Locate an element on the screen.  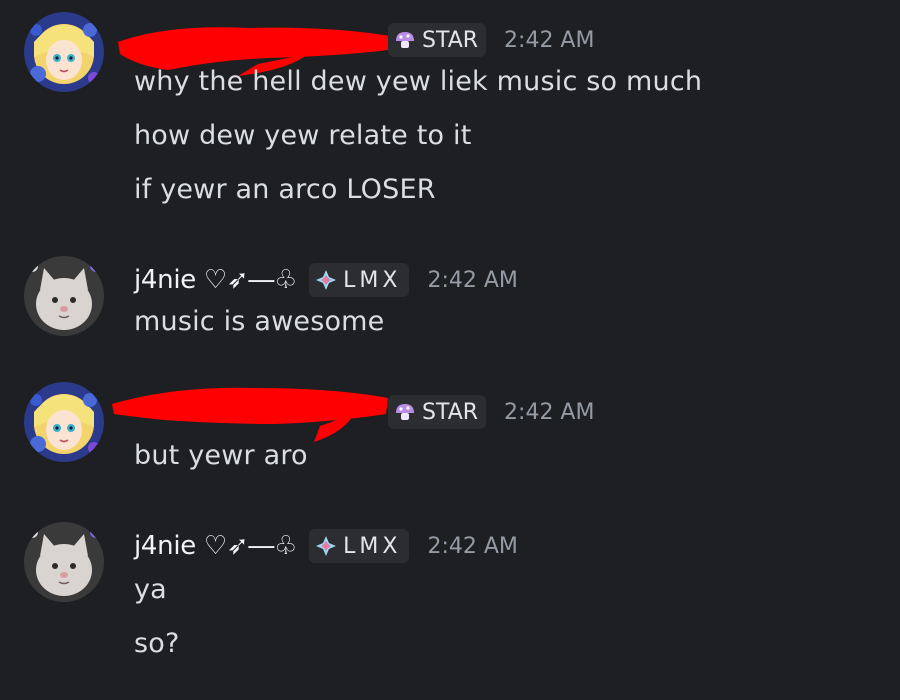
message-text: how dew yew relate to it is located at coordinates (303, 135).